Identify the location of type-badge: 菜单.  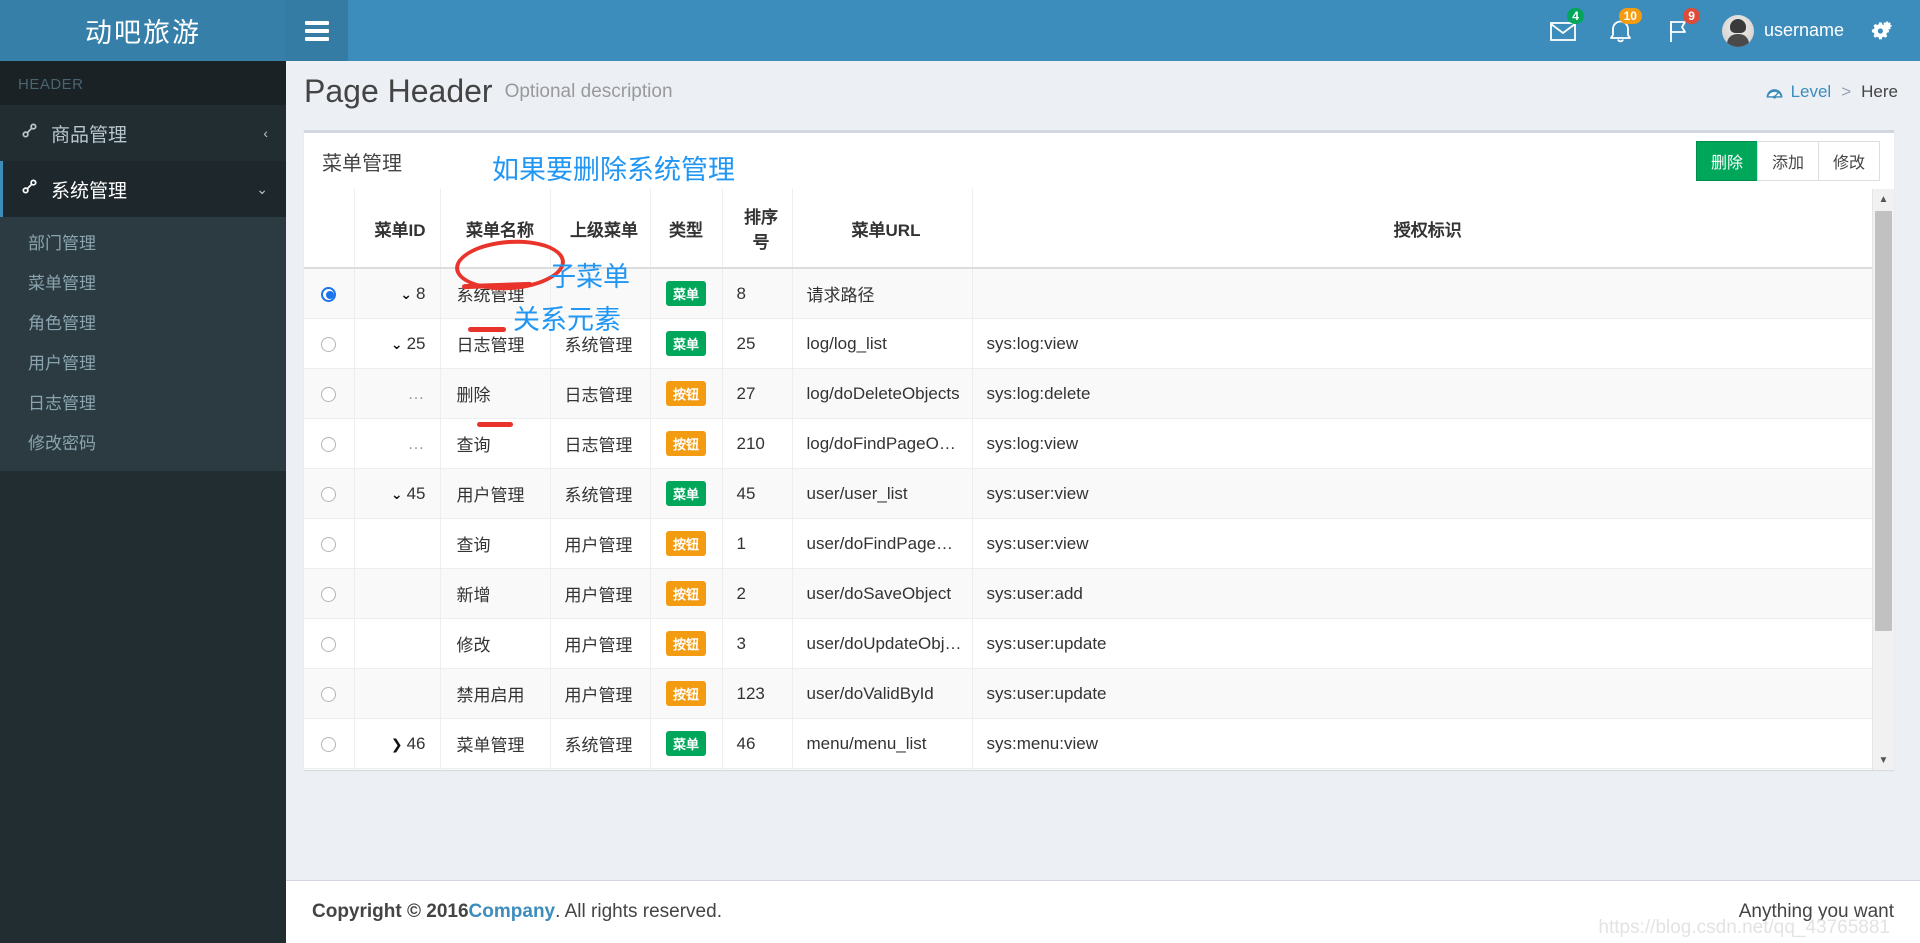
(685, 343).